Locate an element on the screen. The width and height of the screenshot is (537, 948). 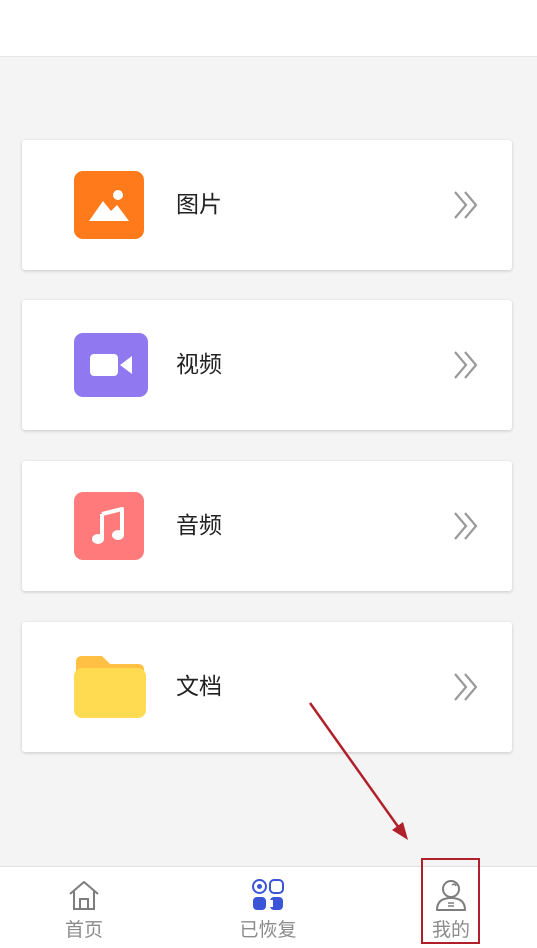
category-label: 文档 is located at coordinates (199, 687).